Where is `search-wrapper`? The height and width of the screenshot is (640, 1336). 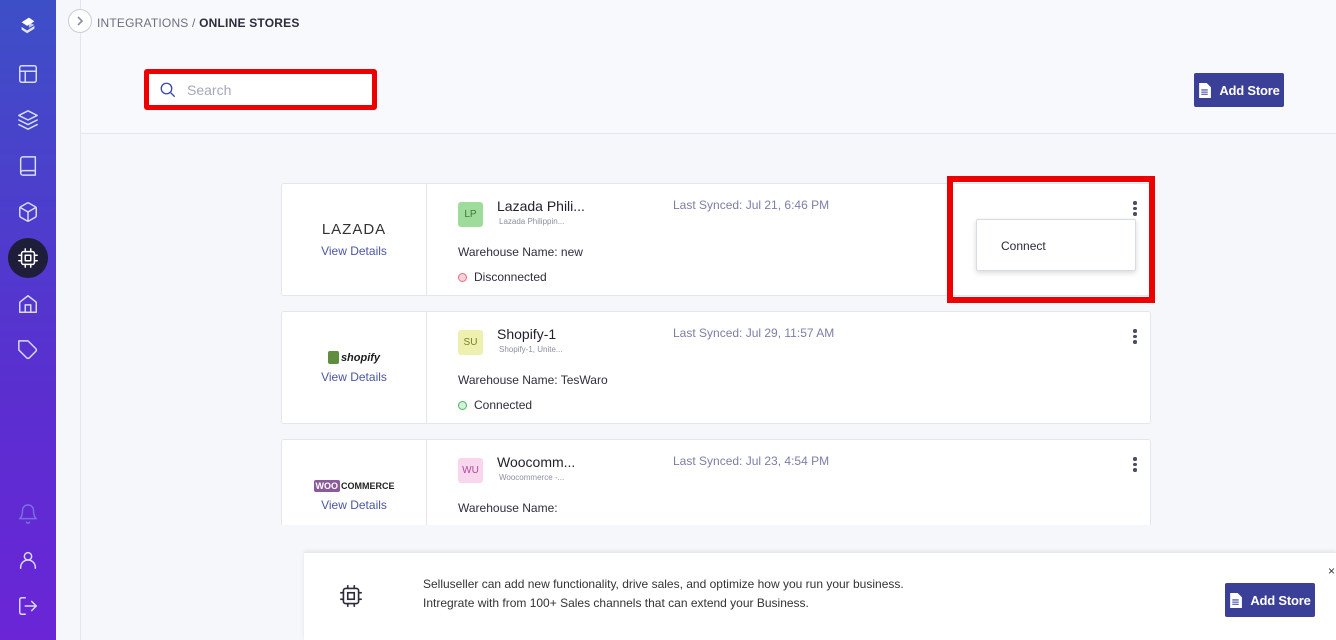
search-wrapper is located at coordinates (260, 89).